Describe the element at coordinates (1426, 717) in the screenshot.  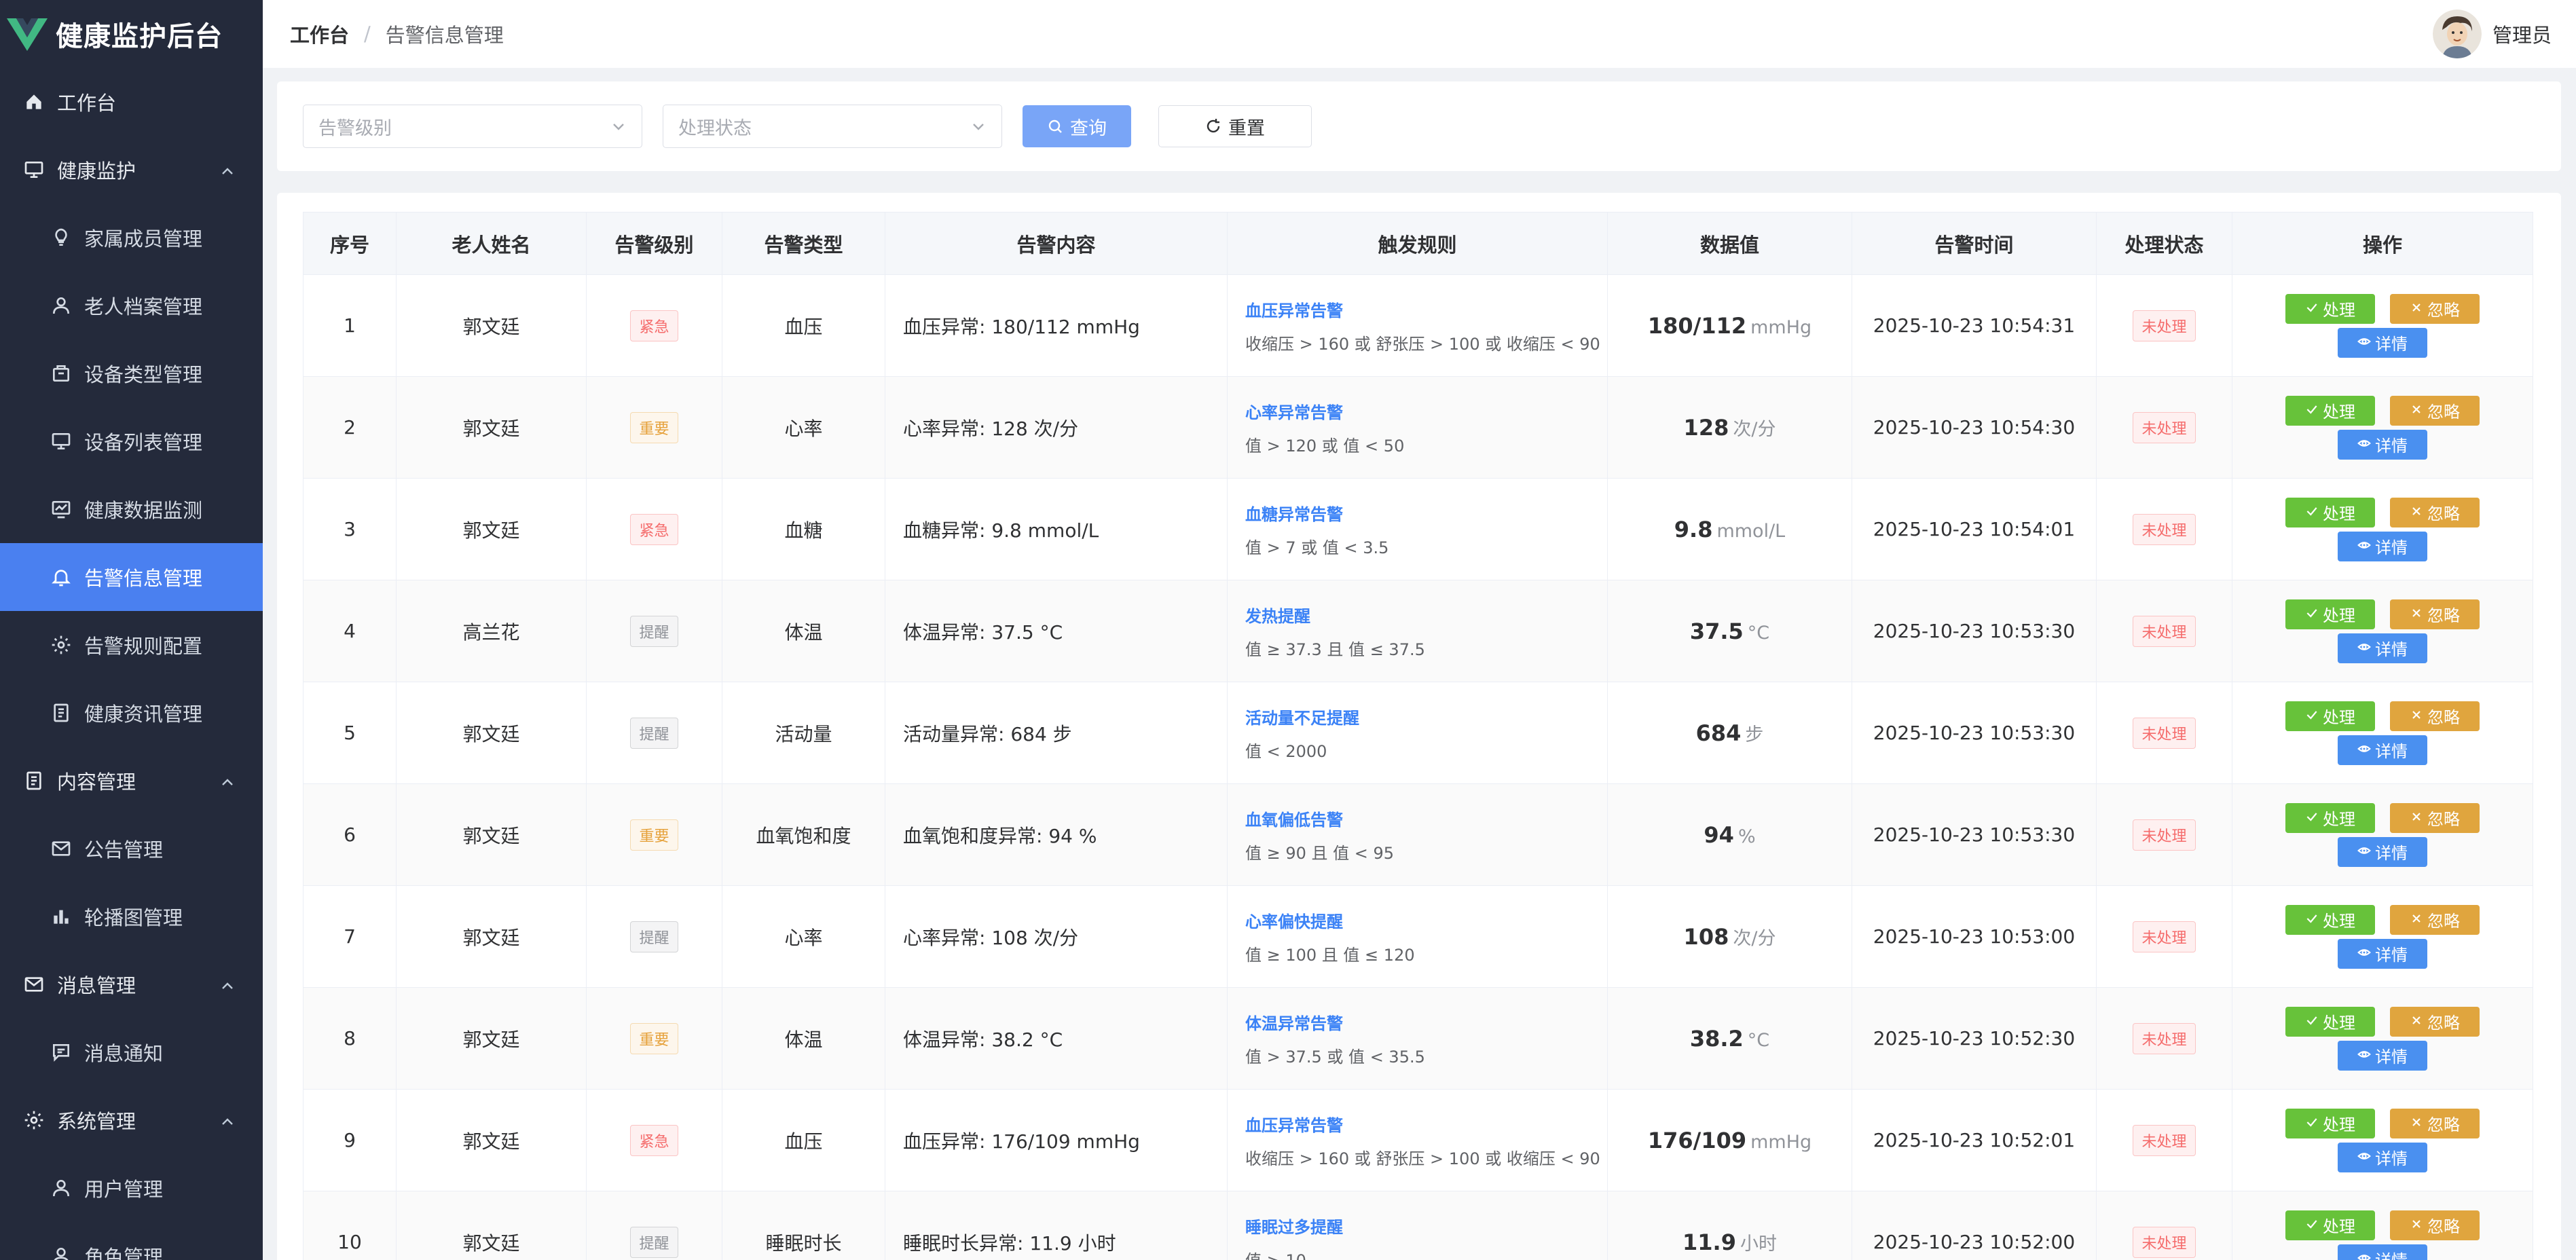
I see `rule-name-link: 活动量不足提醒` at that location.